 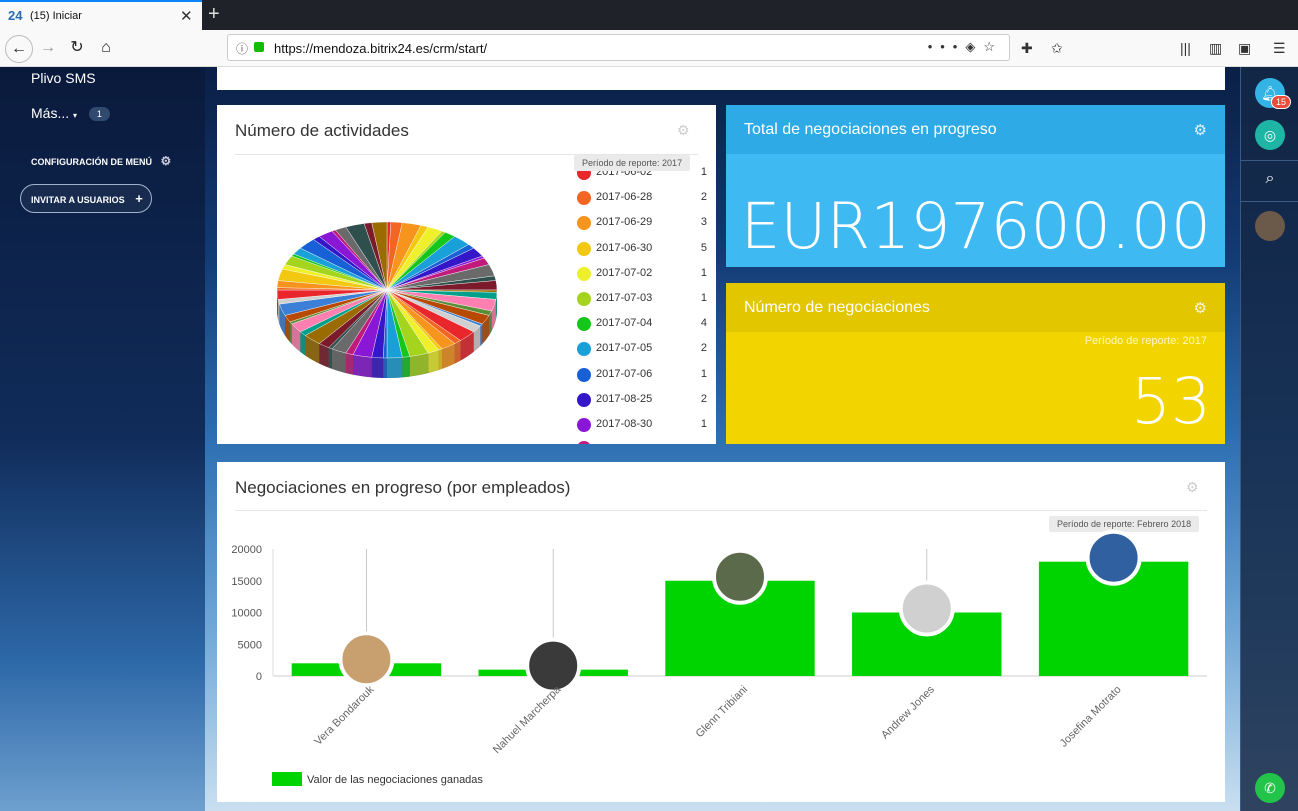 I want to click on right-panel: 🔔︎ 15 ◎ ⌕ ✆, so click(x=1269, y=439).